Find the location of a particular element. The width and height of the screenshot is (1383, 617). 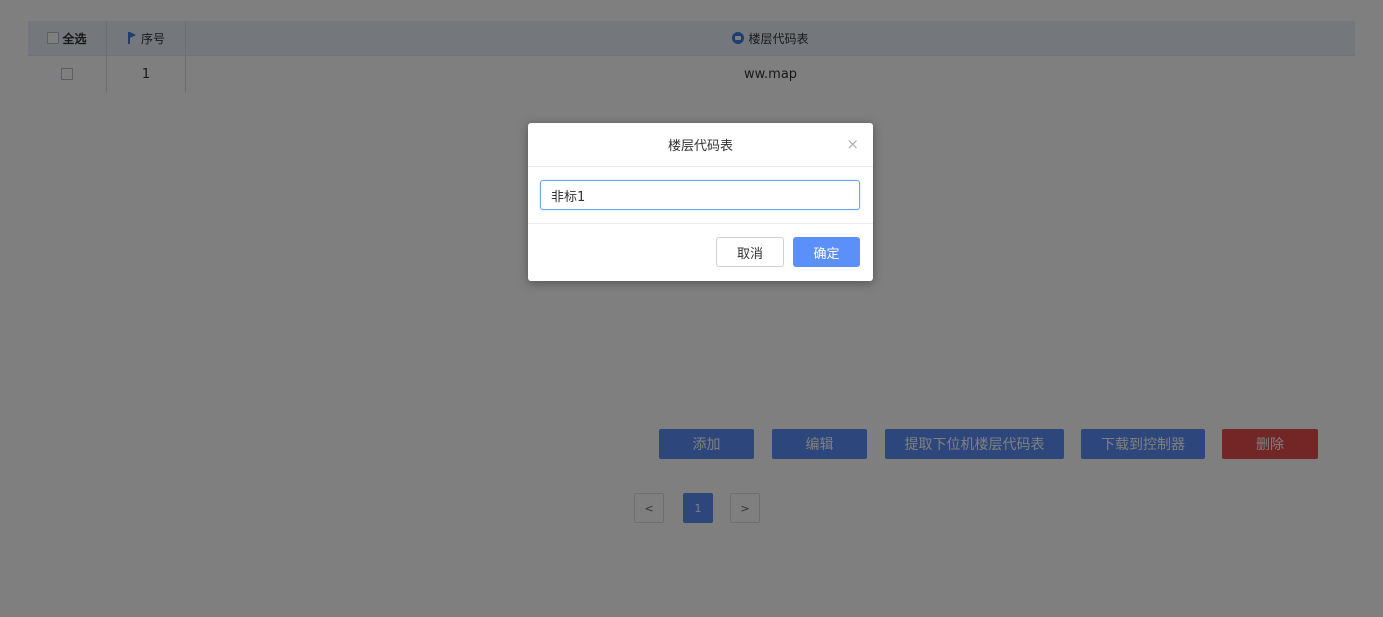

dialog-body is located at coordinates (700, 195).